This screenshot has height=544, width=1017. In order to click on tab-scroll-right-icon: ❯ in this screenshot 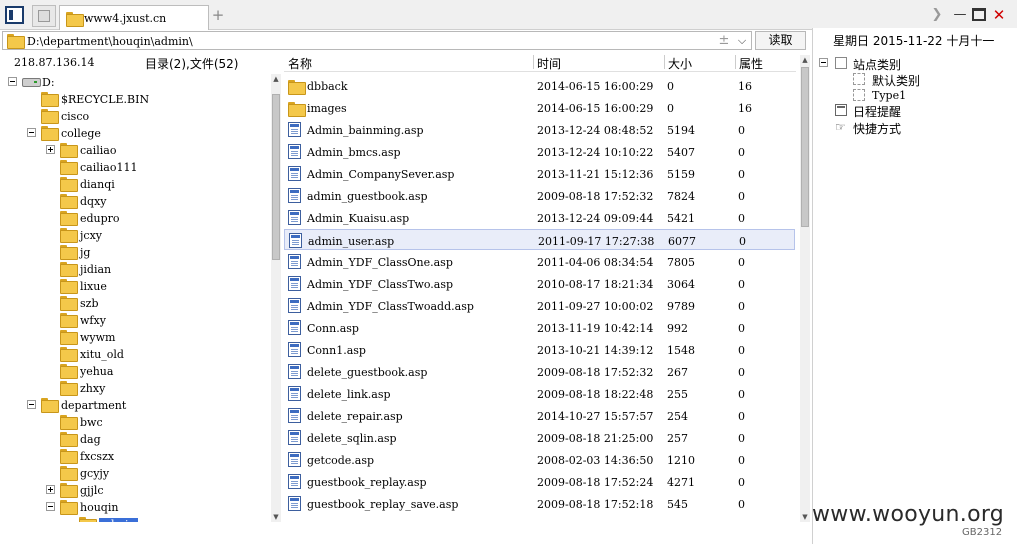, I will do `click(937, 15)`.